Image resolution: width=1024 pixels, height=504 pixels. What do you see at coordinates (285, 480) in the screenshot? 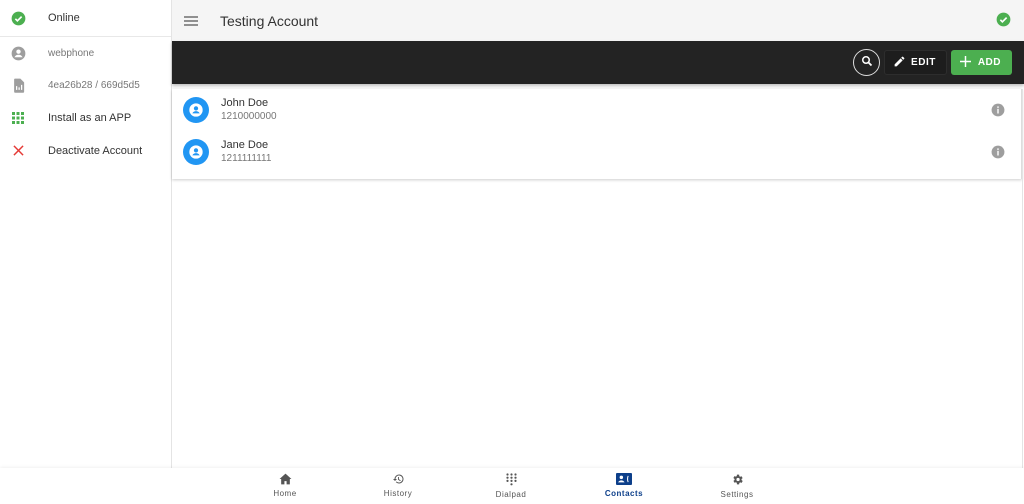
I see `home-icon` at bounding box center [285, 480].